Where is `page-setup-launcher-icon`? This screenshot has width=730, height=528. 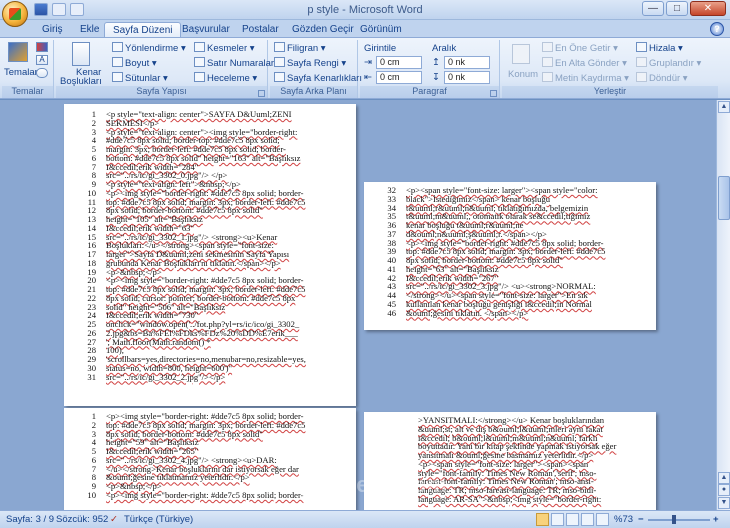 page-setup-launcher-icon is located at coordinates (261, 93).